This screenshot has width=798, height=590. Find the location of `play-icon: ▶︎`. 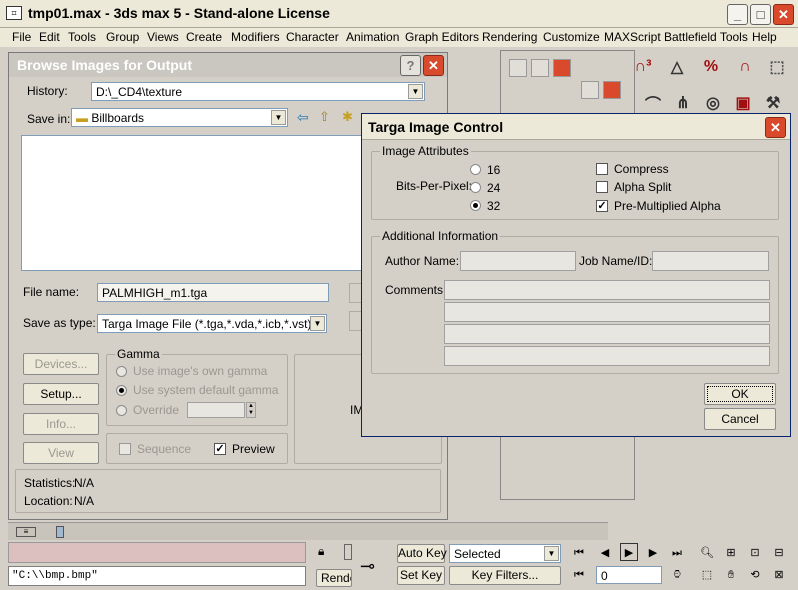

play-icon: ▶︎ is located at coordinates (629, 552).